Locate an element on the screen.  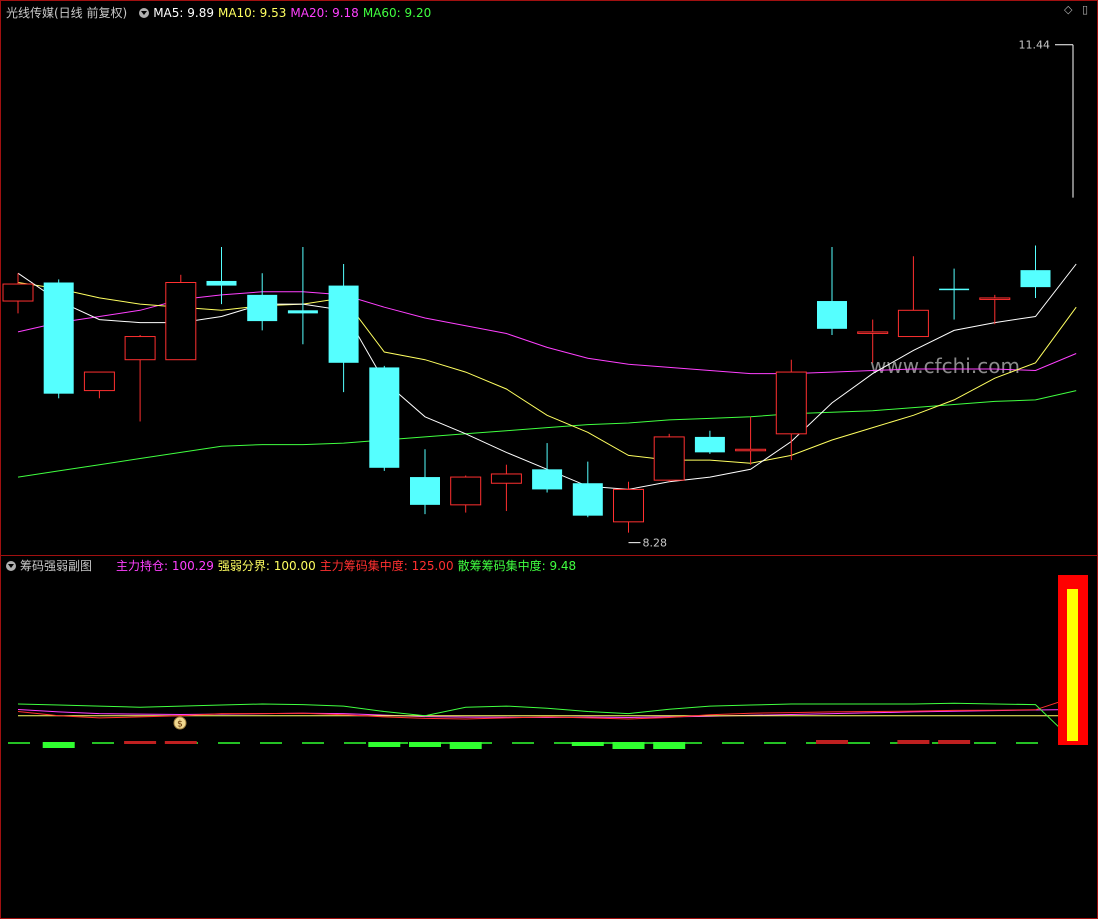
low-label: 8.28 is located at coordinates (655, 543).